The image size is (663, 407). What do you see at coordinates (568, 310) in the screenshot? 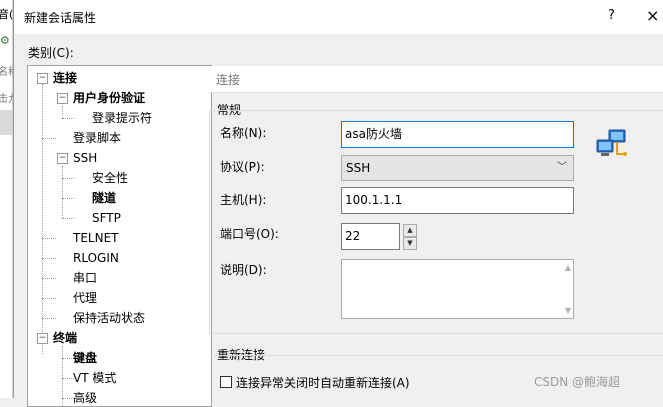
I see `scroll-down-icon: ▼` at bounding box center [568, 310].